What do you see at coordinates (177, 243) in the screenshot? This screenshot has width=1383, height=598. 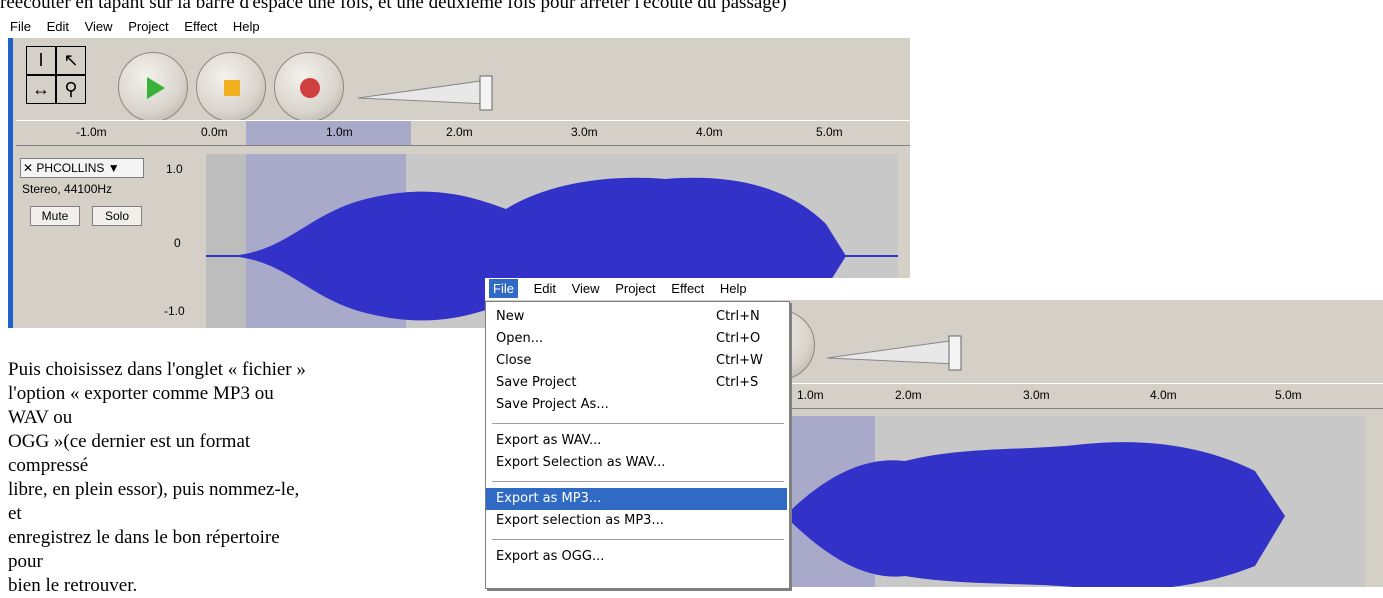 I see `scale-mid: 0` at bounding box center [177, 243].